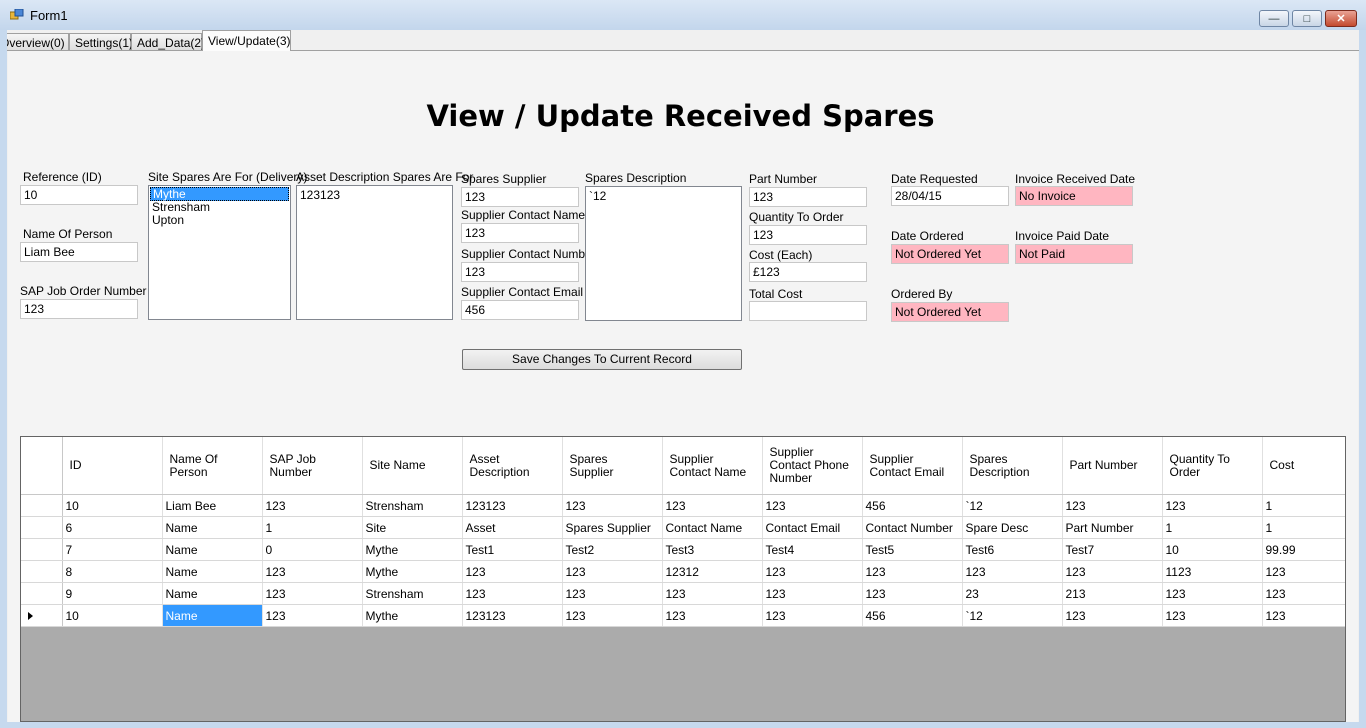 The height and width of the screenshot is (728, 1366). What do you see at coordinates (1212, 571) in the screenshot?
I see `table-cell: 1123` at bounding box center [1212, 571].